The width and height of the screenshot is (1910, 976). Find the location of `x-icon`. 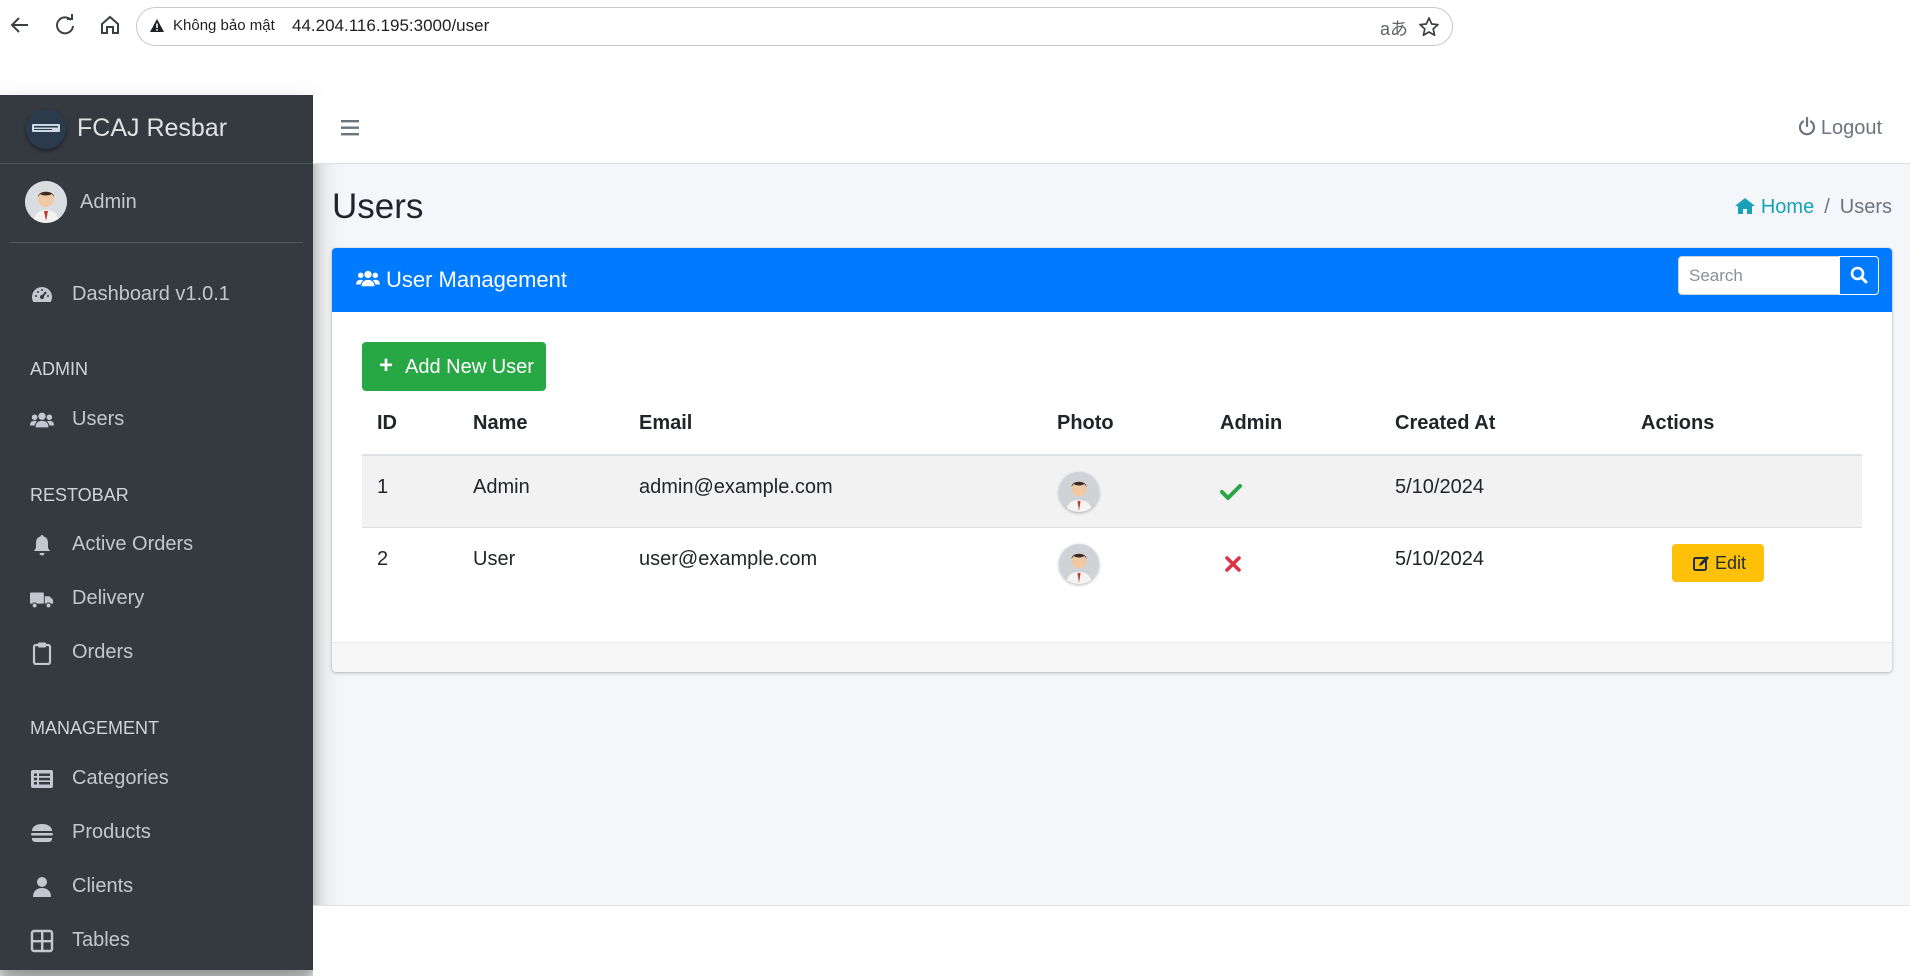

x-icon is located at coordinates (1233, 564).